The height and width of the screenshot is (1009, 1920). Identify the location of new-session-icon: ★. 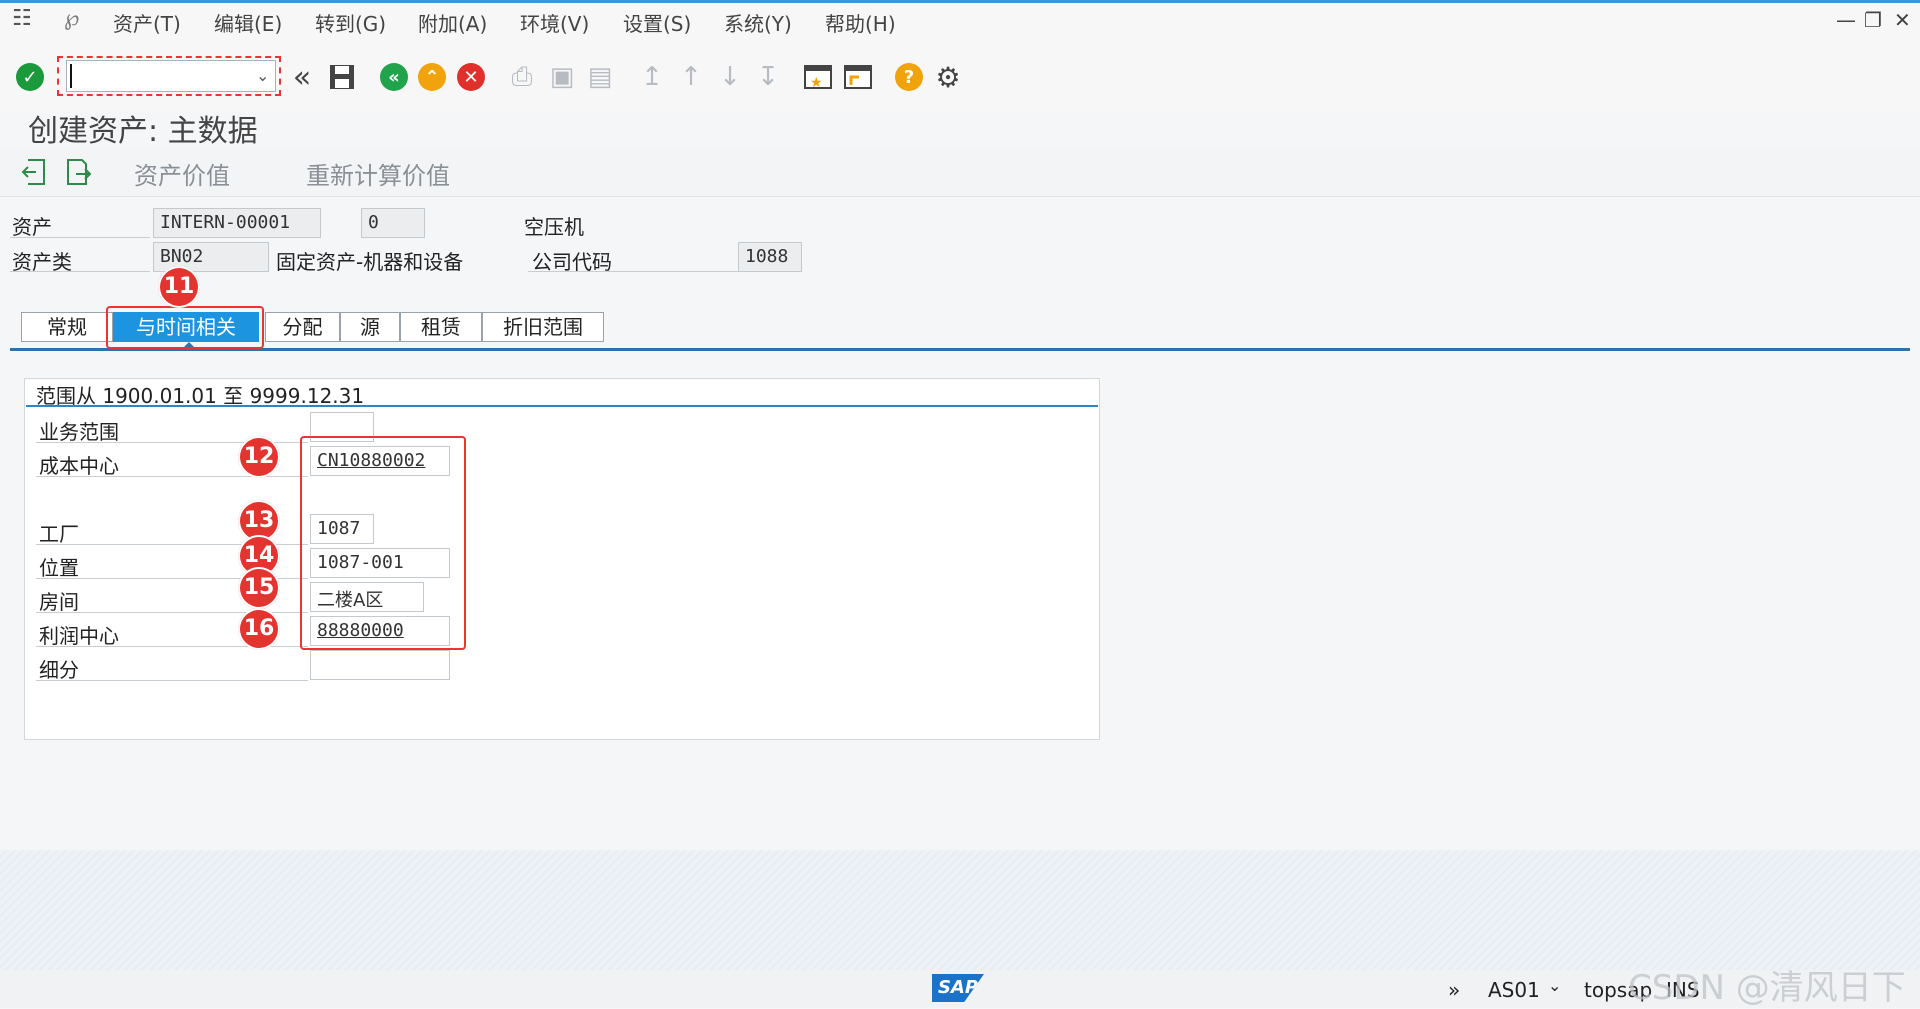
(818, 77).